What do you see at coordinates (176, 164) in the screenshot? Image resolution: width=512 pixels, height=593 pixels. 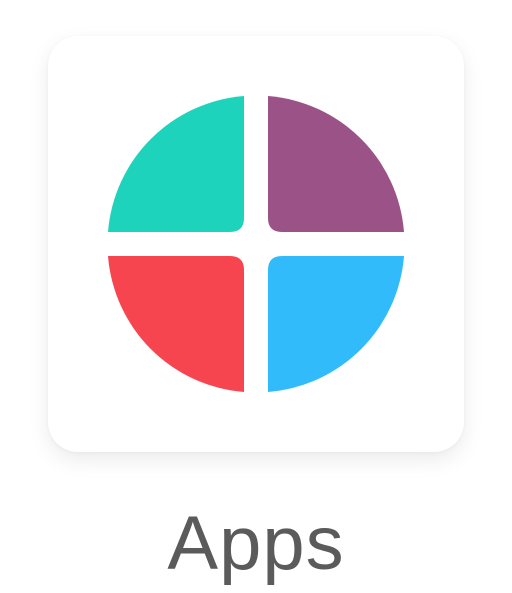 I see `apps-icon-quadrant-top-left` at bounding box center [176, 164].